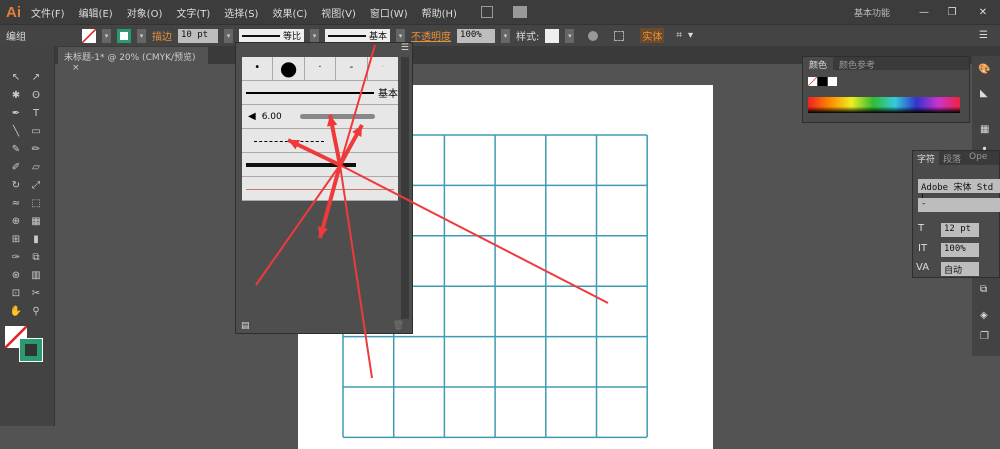 This screenshot has width=1000, height=449. What do you see at coordinates (921, 228) in the screenshot?
I see `font-size-icon: T` at bounding box center [921, 228].